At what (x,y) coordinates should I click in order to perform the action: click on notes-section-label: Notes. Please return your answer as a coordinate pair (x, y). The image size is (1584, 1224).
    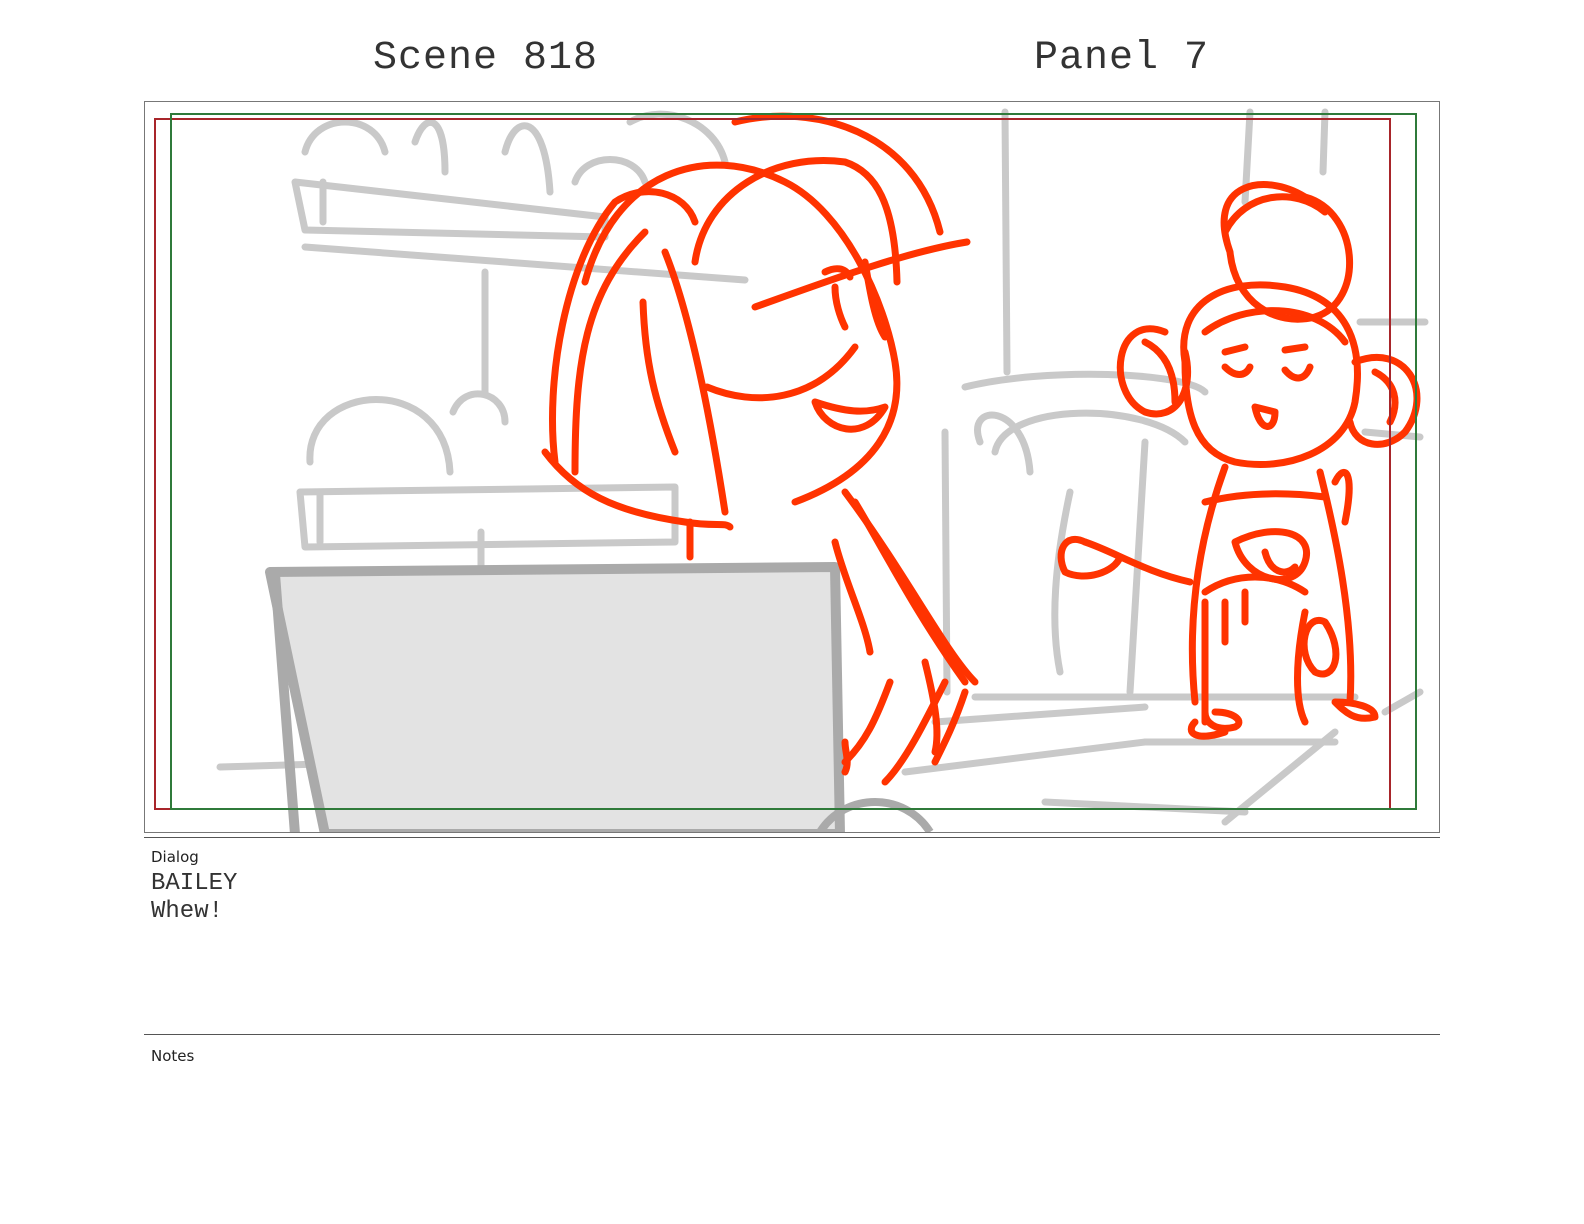
    Looking at the image, I should click on (173, 1056).